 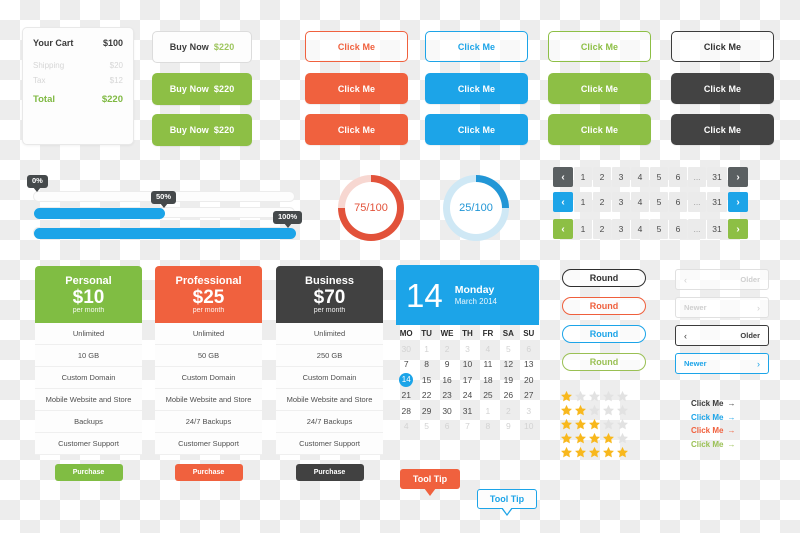 I want to click on click-me-button-red-1: Click Me, so click(x=356, y=46).